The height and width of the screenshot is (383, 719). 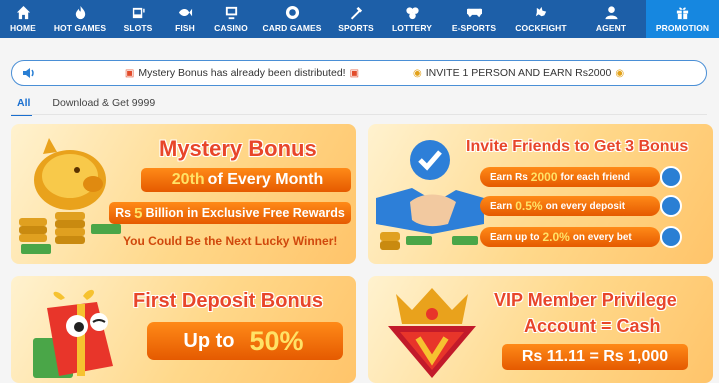 What do you see at coordinates (22, 105) in the screenshot?
I see `tab-all: All` at bounding box center [22, 105].